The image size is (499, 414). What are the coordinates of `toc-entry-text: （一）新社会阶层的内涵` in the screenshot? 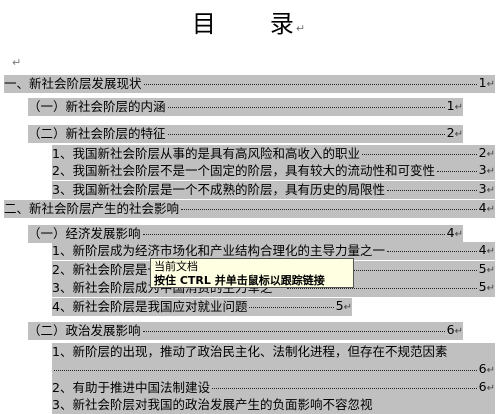 It's located at (97, 106).